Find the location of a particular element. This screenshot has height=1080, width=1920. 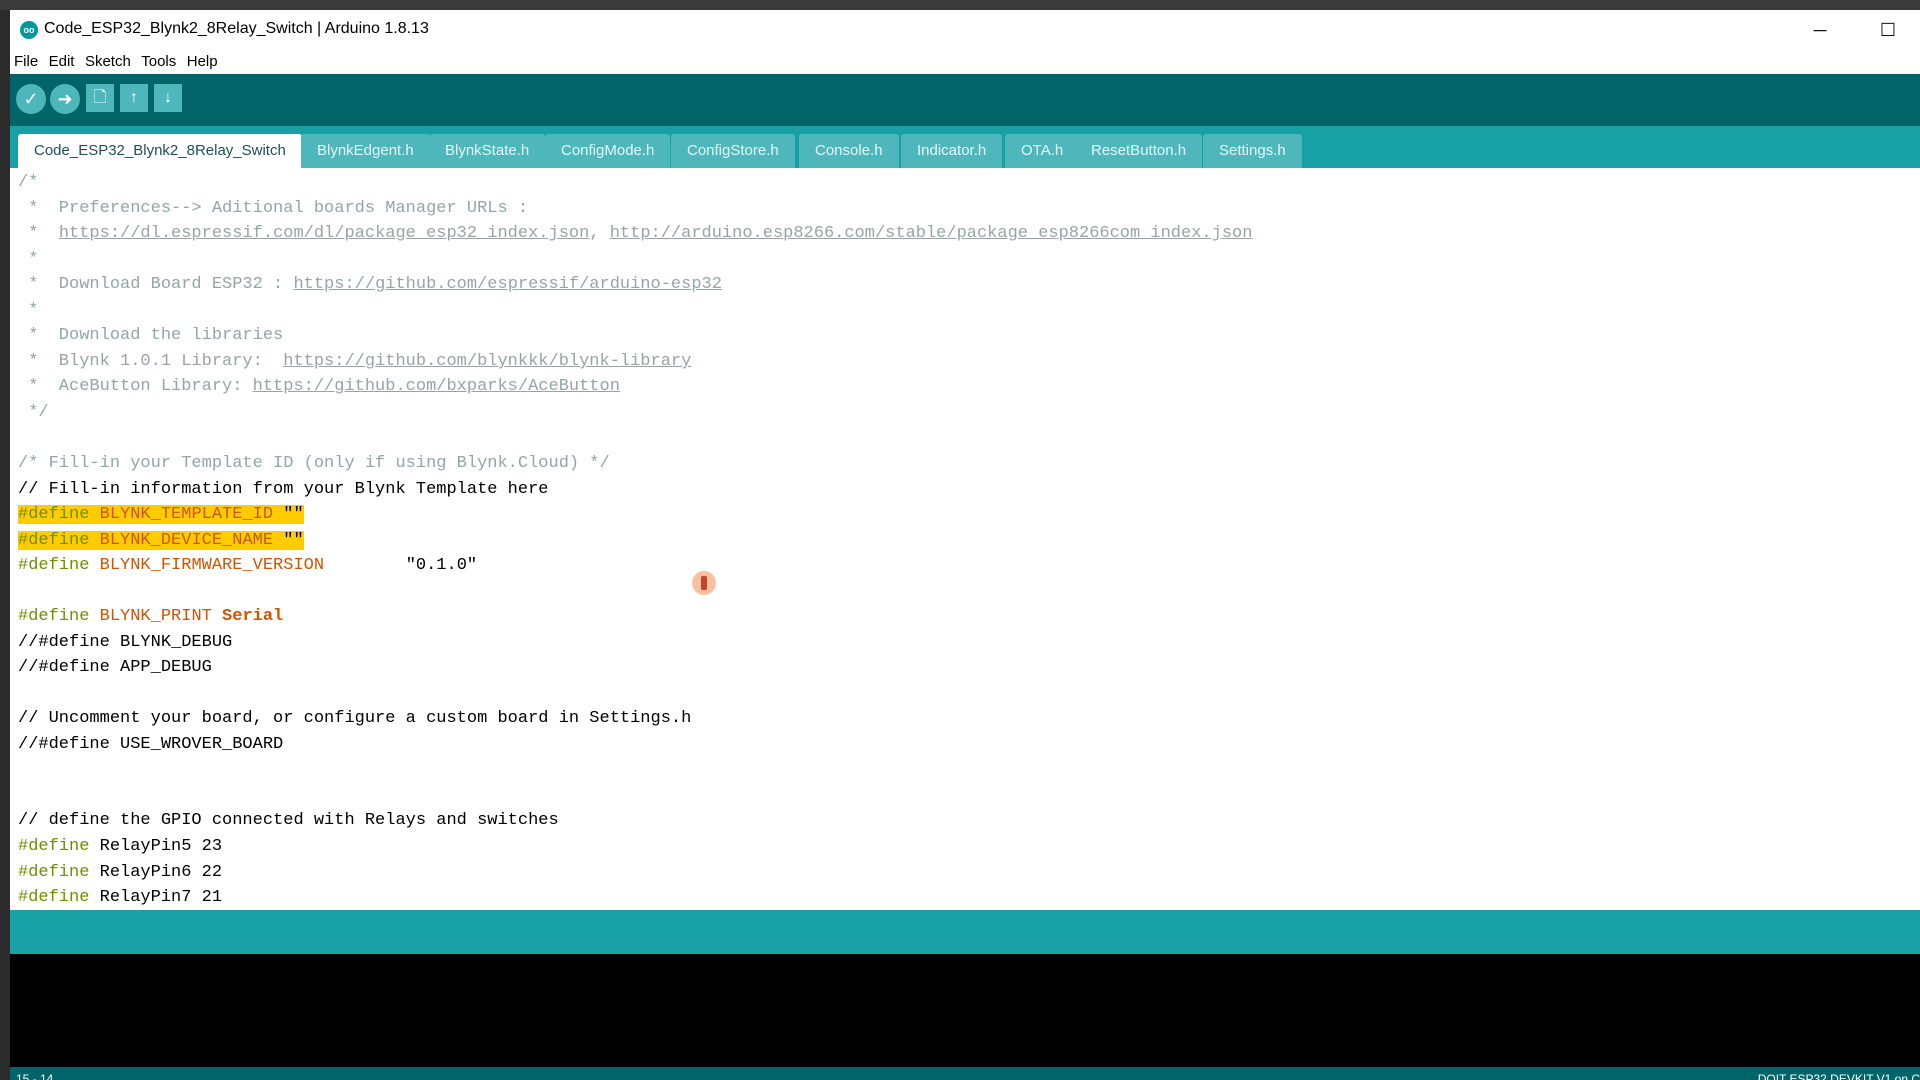

comment-text: * is located at coordinates (38, 233).